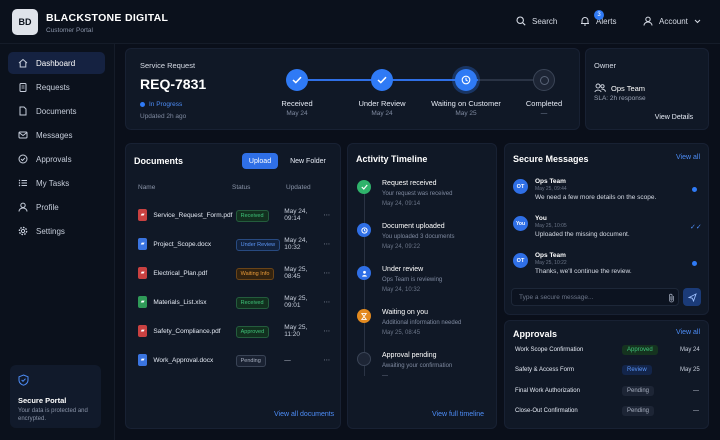 The image size is (720, 440). Describe the element at coordinates (551, 189) in the screenshot. I see `message-time: May 25, 09:44` at that location.